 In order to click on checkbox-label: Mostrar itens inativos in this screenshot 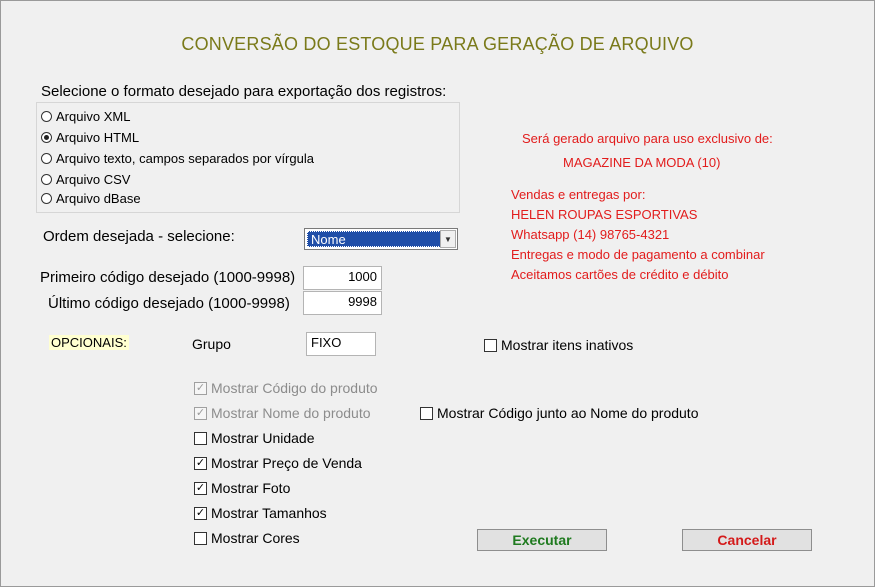, I will do `click(567, 345)`.